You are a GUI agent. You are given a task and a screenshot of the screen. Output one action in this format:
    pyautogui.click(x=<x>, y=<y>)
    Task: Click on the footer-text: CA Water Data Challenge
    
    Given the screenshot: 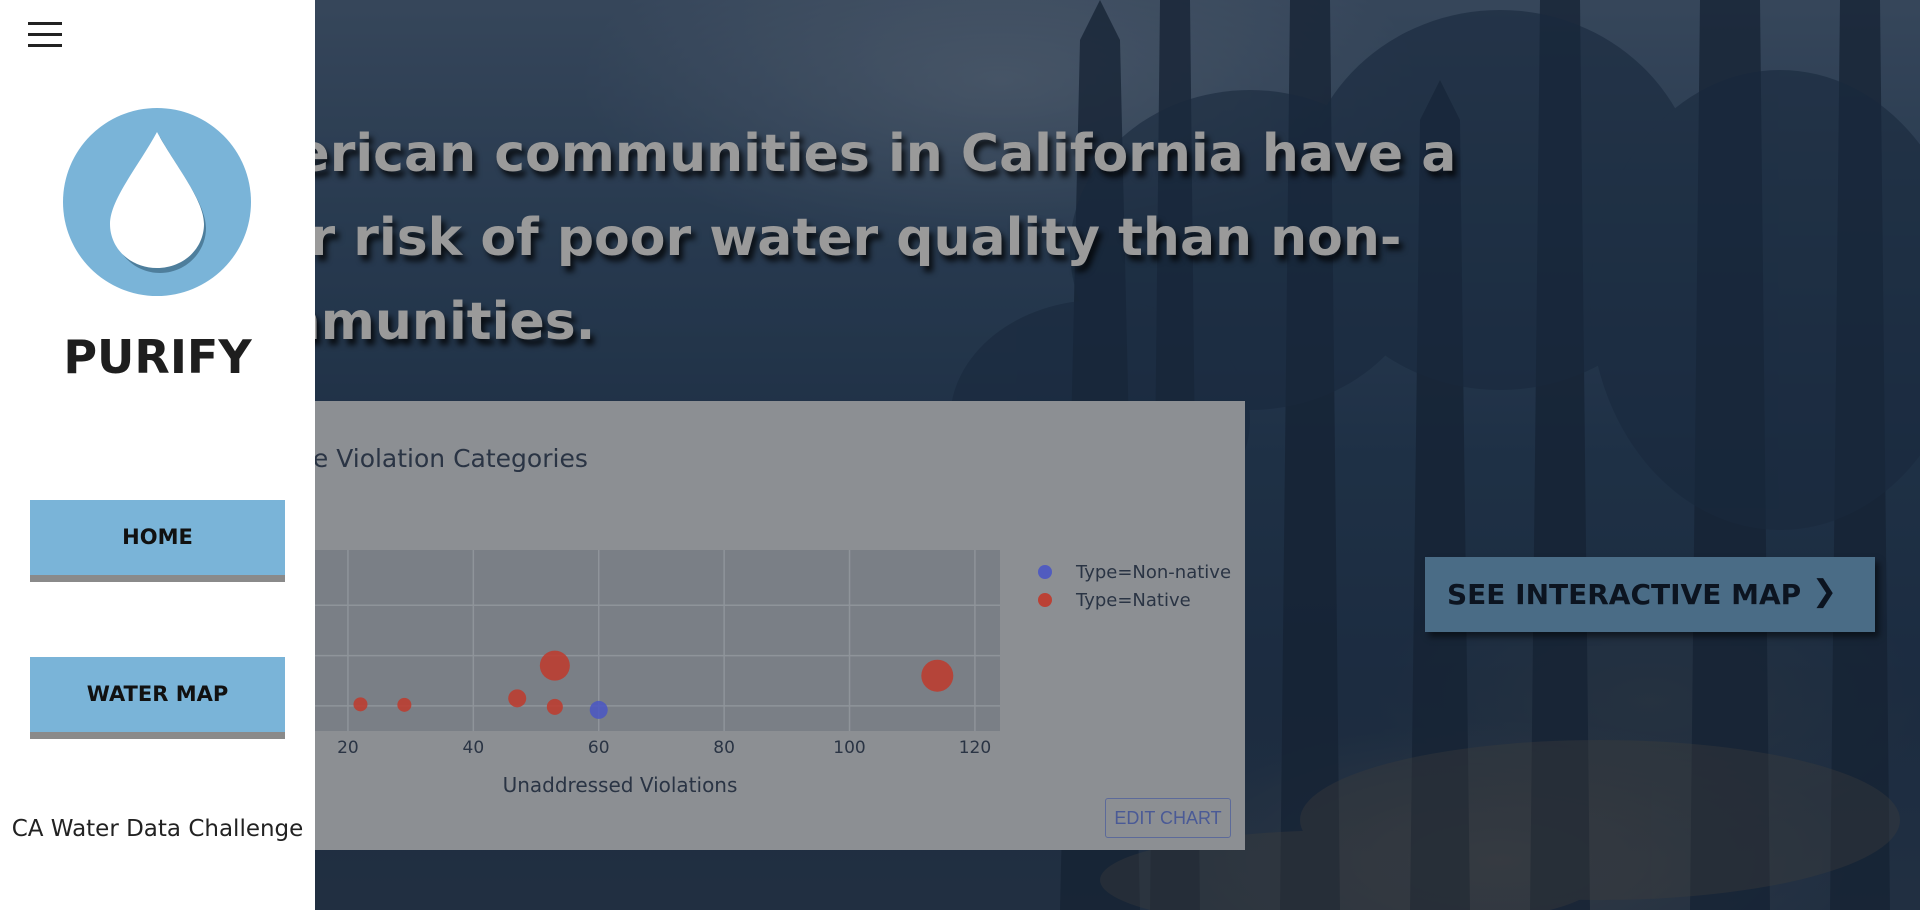 What is the action you would take?
    pyautogui.click(x=157, y=829)
    